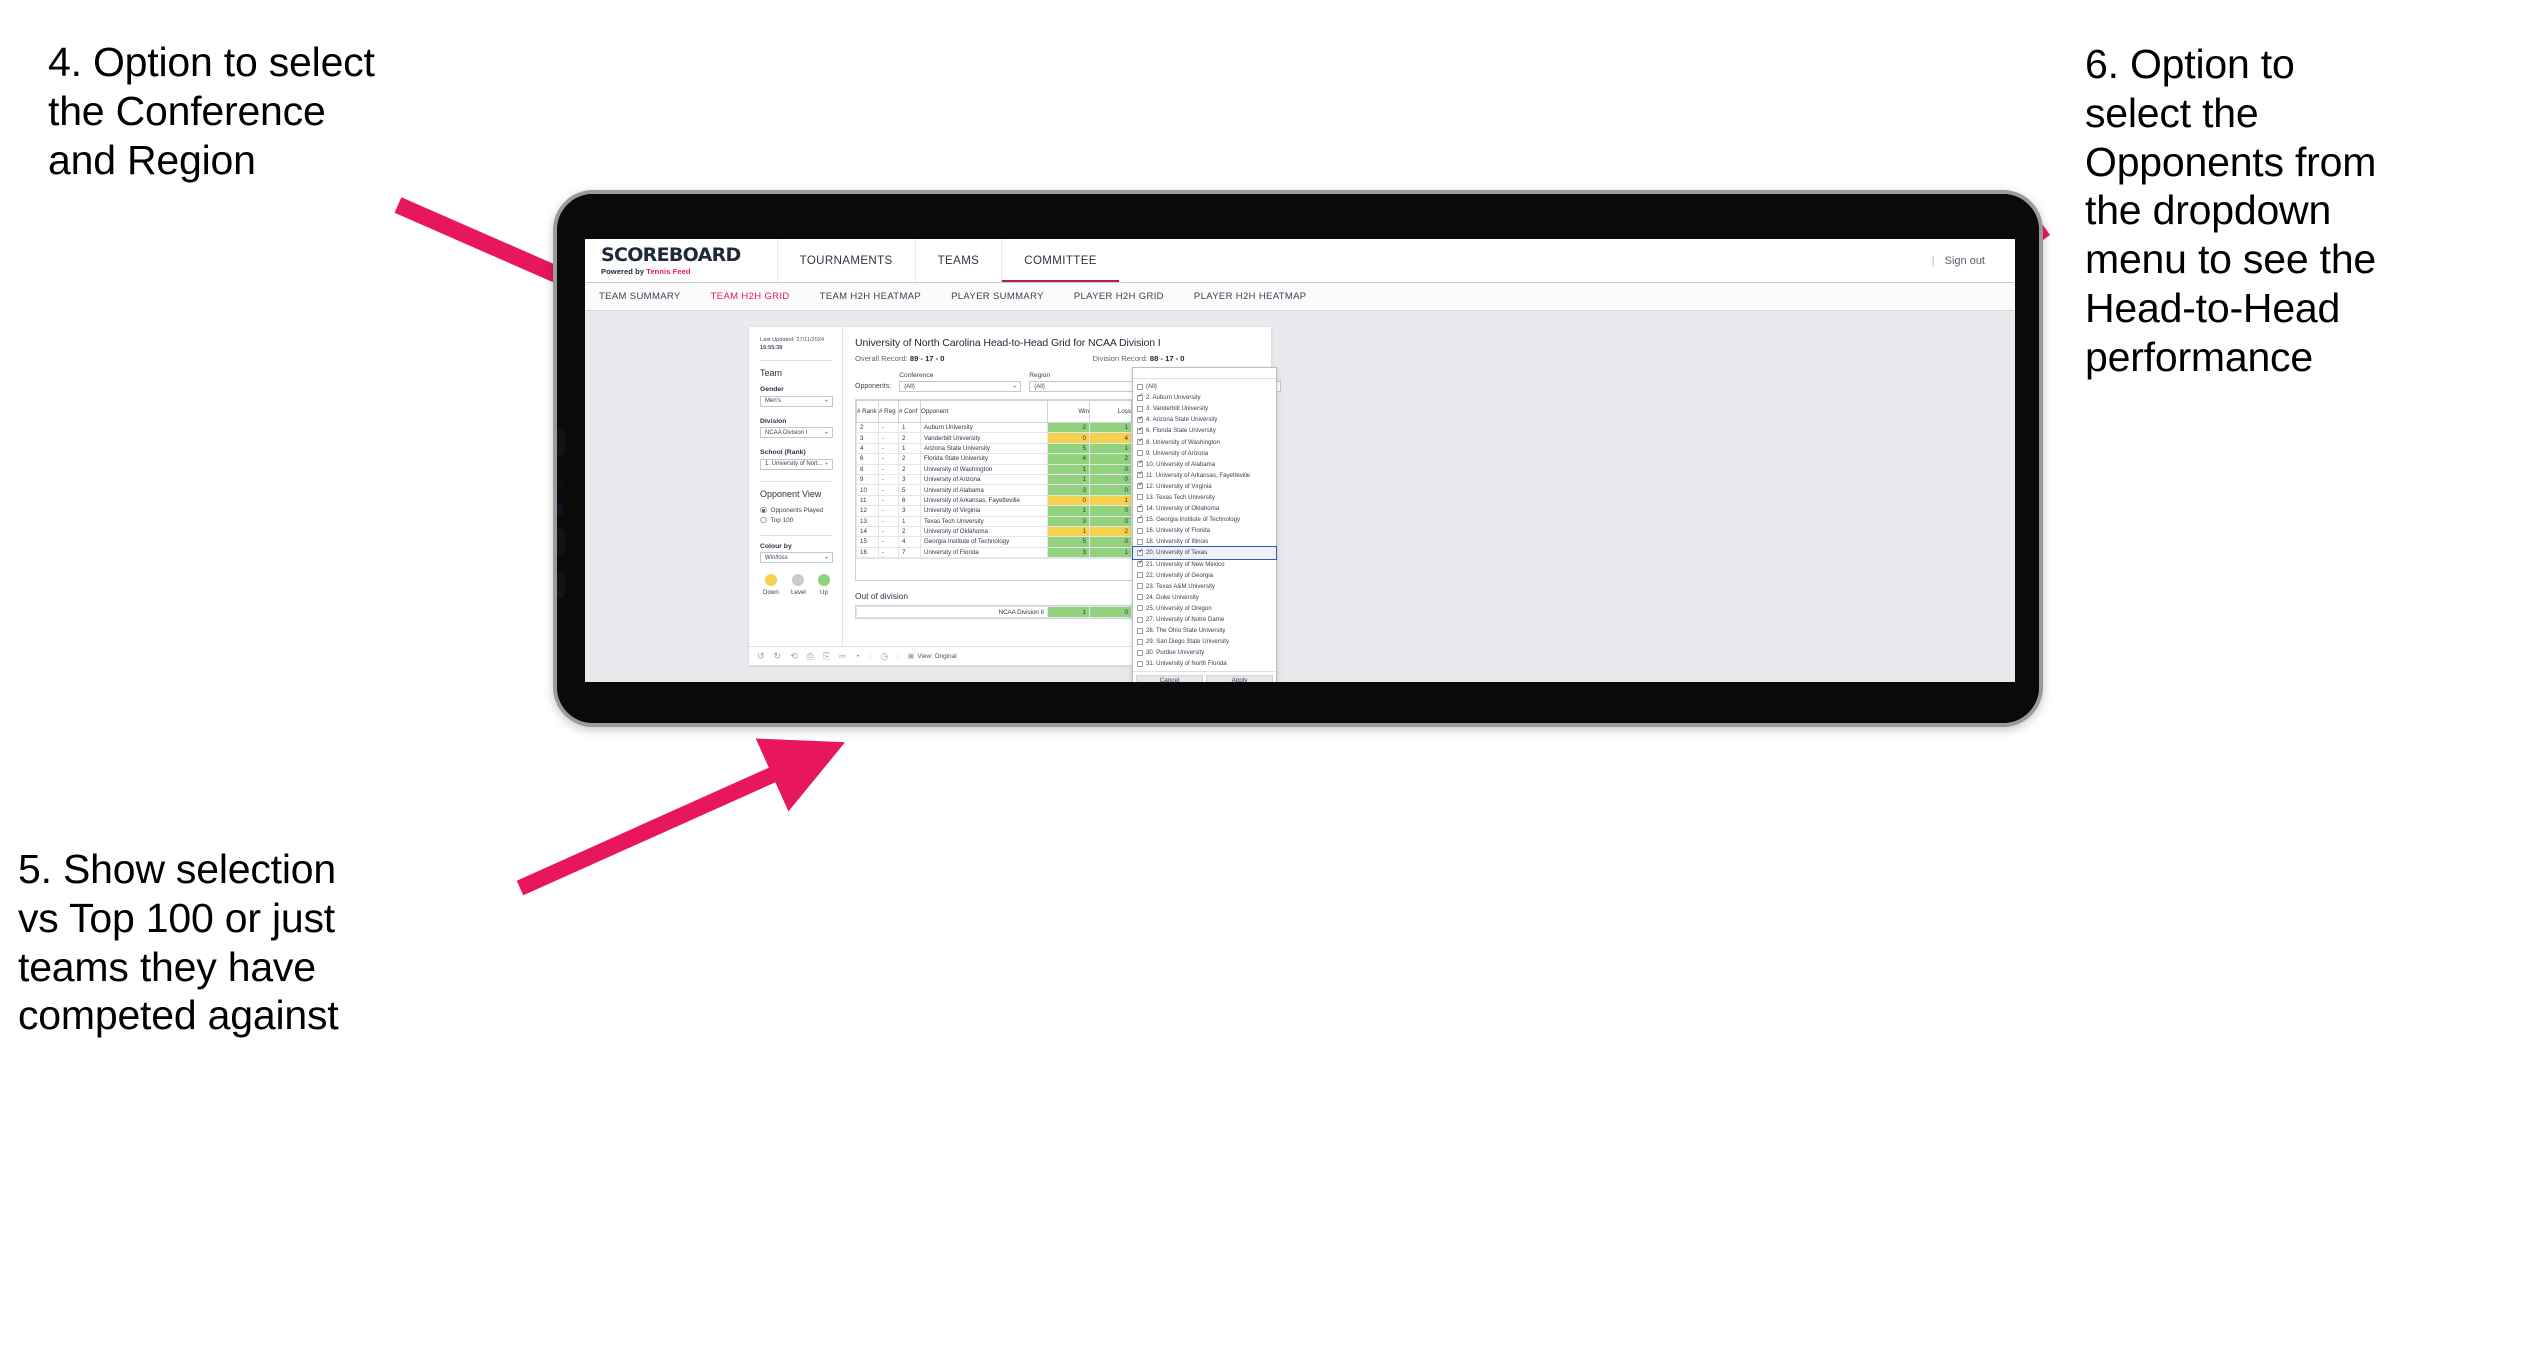 This screenshot has height=1363, width=2533. Describe the element at coordinates (778, 656) in the screenshot. I see `redo-icon: ↻` at that location.